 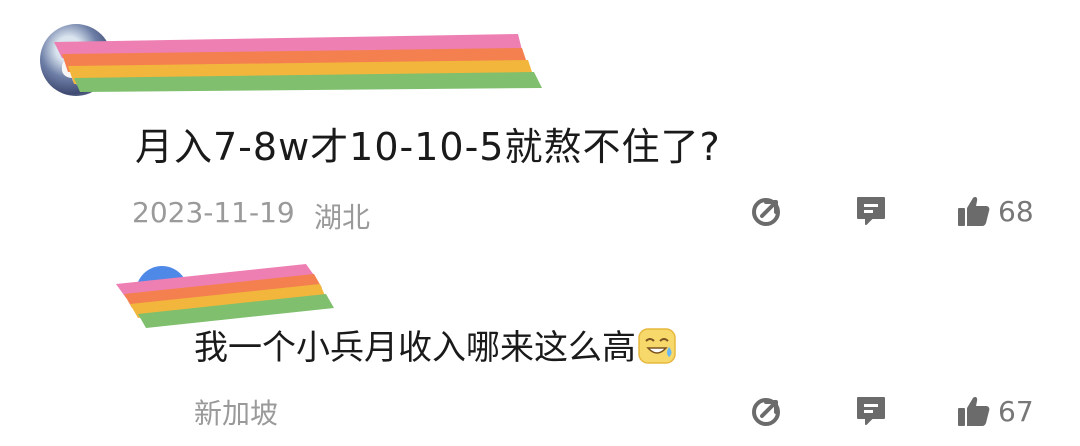 What do you see at coordinates (995, 211) in the screenshot?
I see `comment-like-button: 68` at bounding box center [995, 211].